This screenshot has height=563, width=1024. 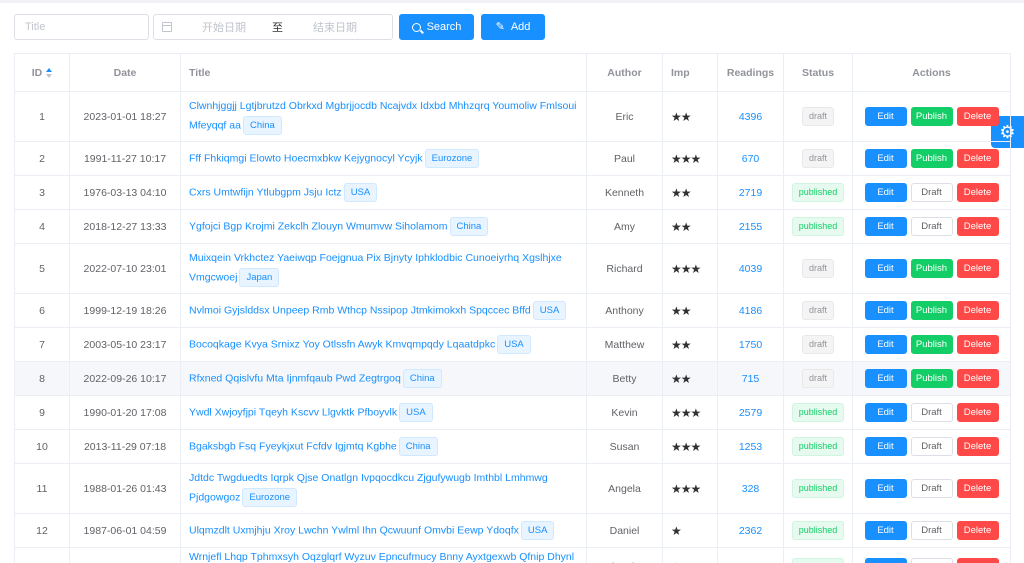 I want to click on cell-date: 1991-11-27 10:17, so click(x=125, y=158).